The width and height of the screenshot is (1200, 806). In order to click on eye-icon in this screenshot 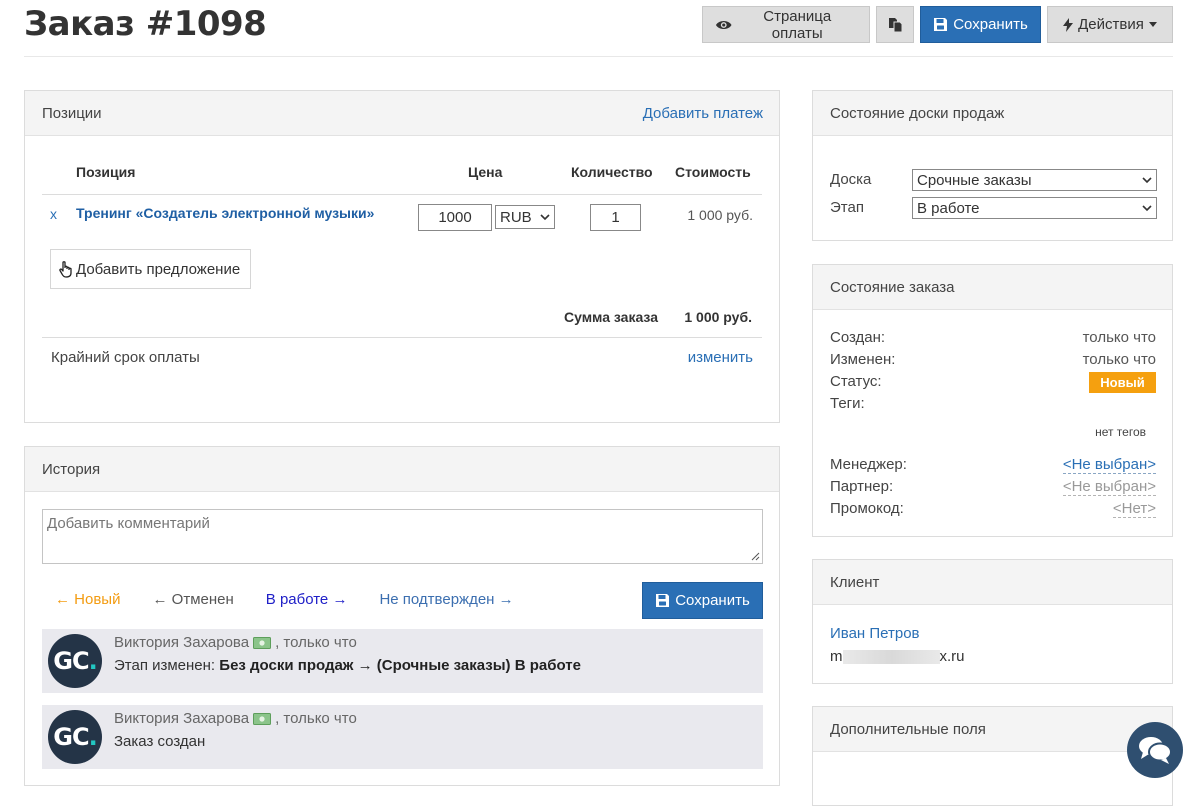, I will do `click(723, 24)`.